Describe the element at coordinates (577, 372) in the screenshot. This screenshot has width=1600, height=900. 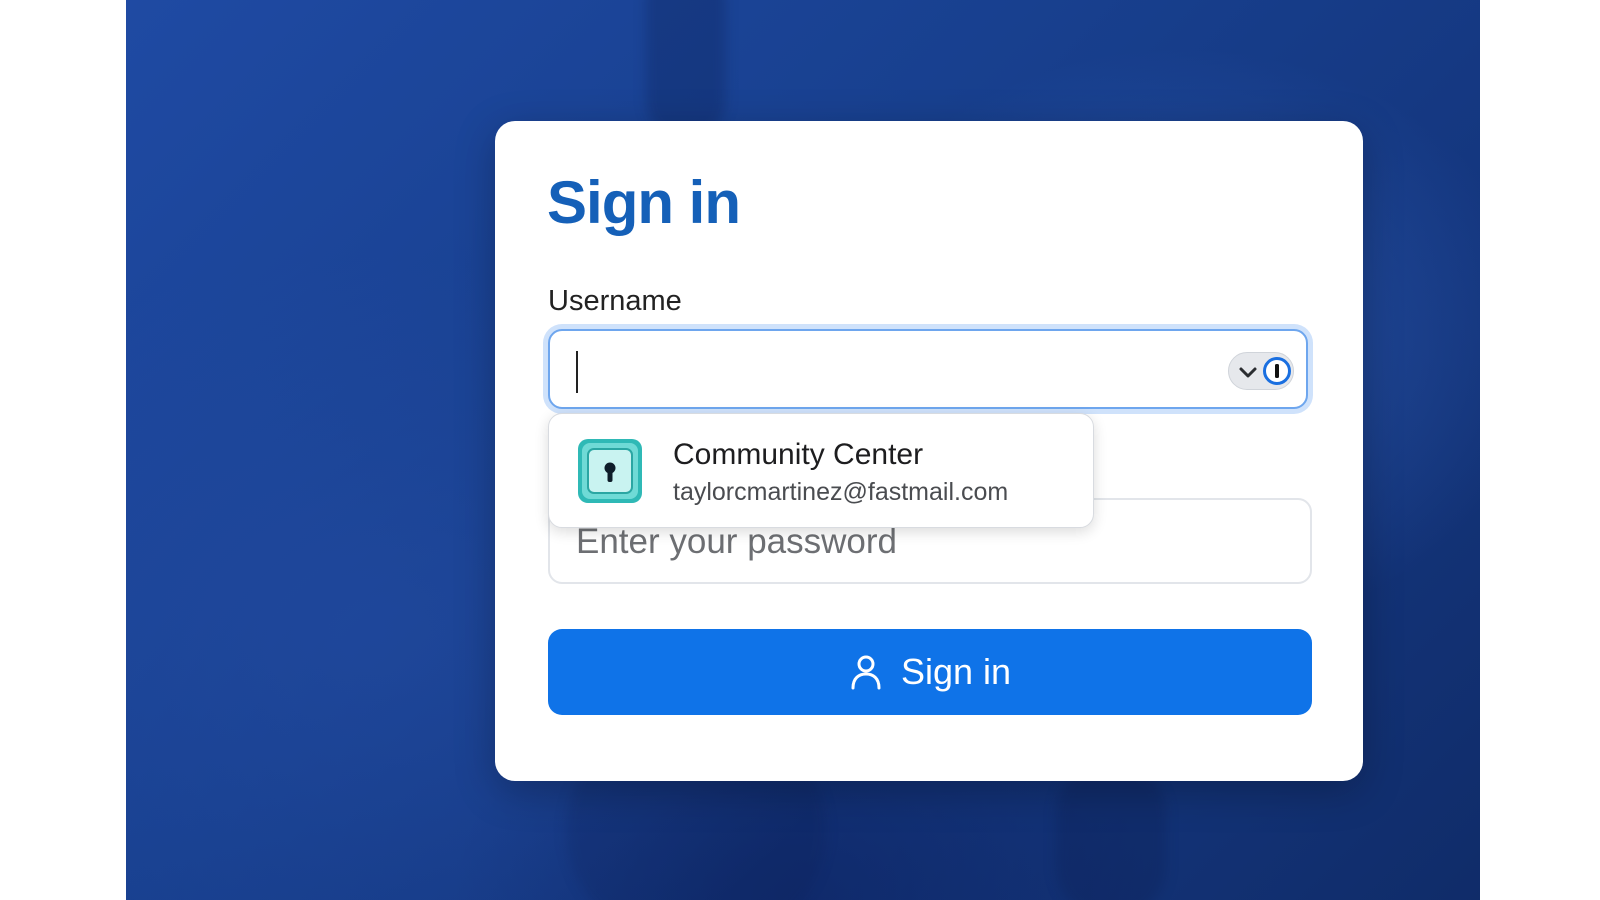
I see `text-caret` at that location.